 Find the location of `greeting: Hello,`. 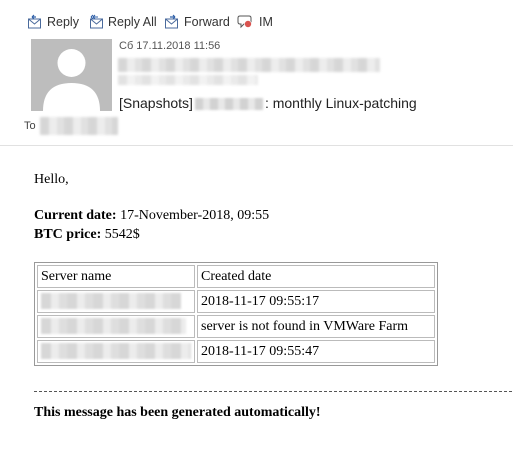

greeting: Hello, is located at coordinates (51, 179).